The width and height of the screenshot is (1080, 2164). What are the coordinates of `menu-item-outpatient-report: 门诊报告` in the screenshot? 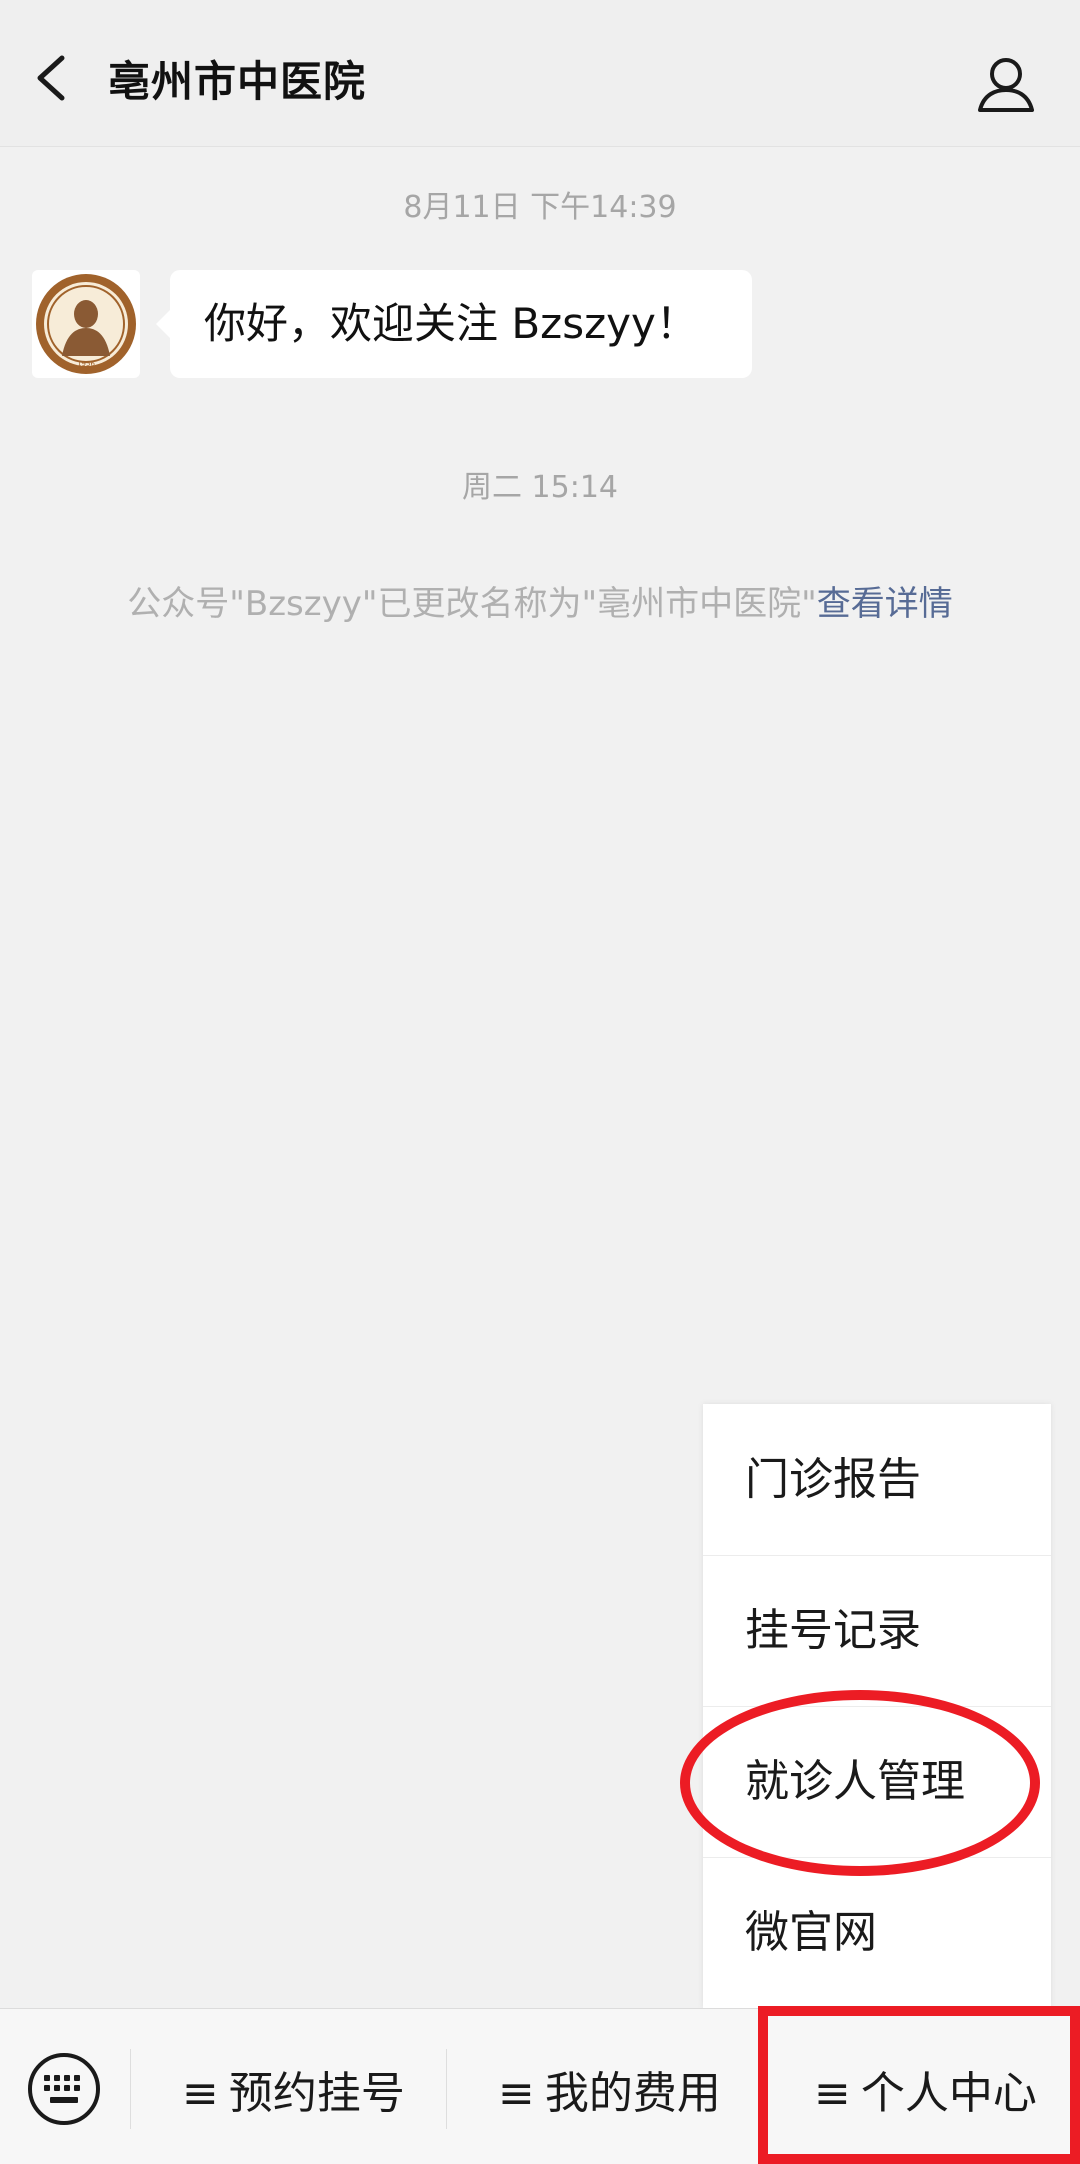 It's located at (877, 1480).